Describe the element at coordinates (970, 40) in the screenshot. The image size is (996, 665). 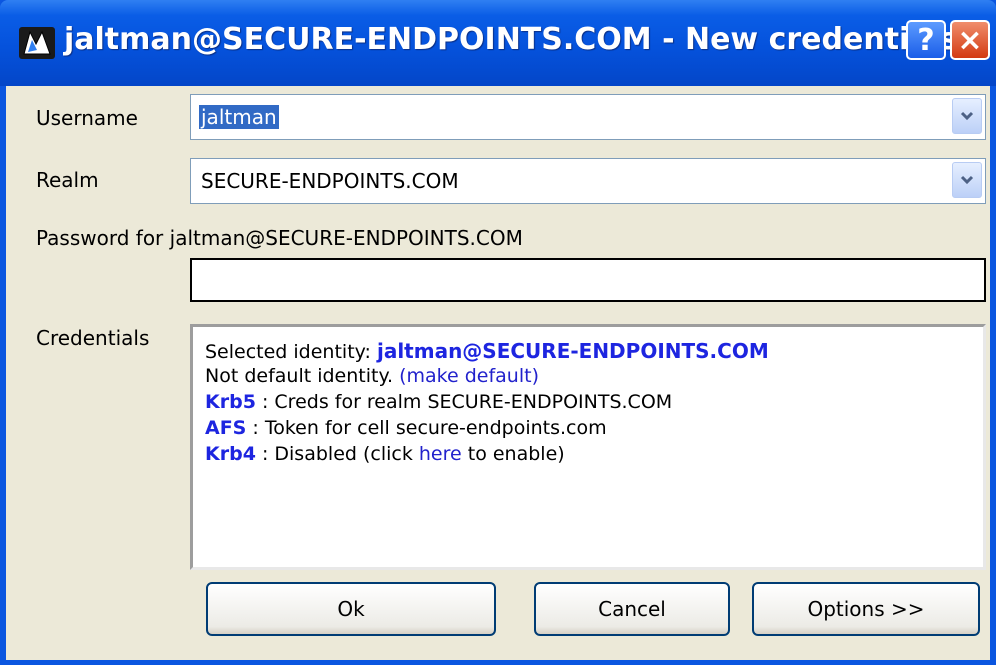
I see `close-button: ×` at that location.